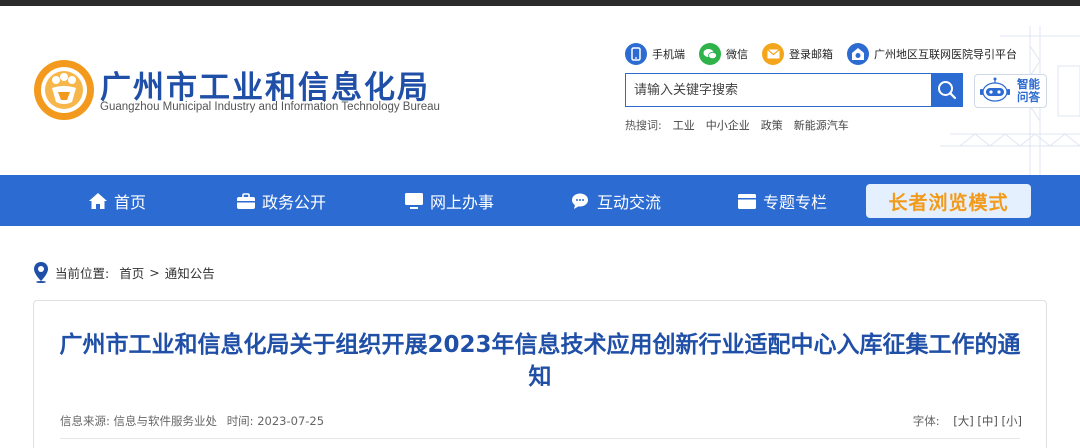 Image resolution: width=1080 pixels, height=448 pixels. Describe the element at coordinates (963, 421) in the screenshot. I see `font-size-large: [大]` at that location.